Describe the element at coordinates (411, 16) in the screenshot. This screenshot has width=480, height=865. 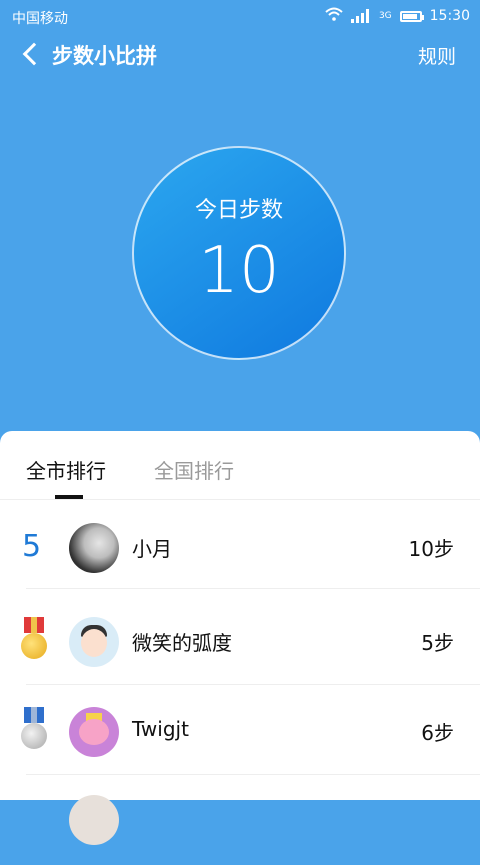
I see `battery-icon` at that location.